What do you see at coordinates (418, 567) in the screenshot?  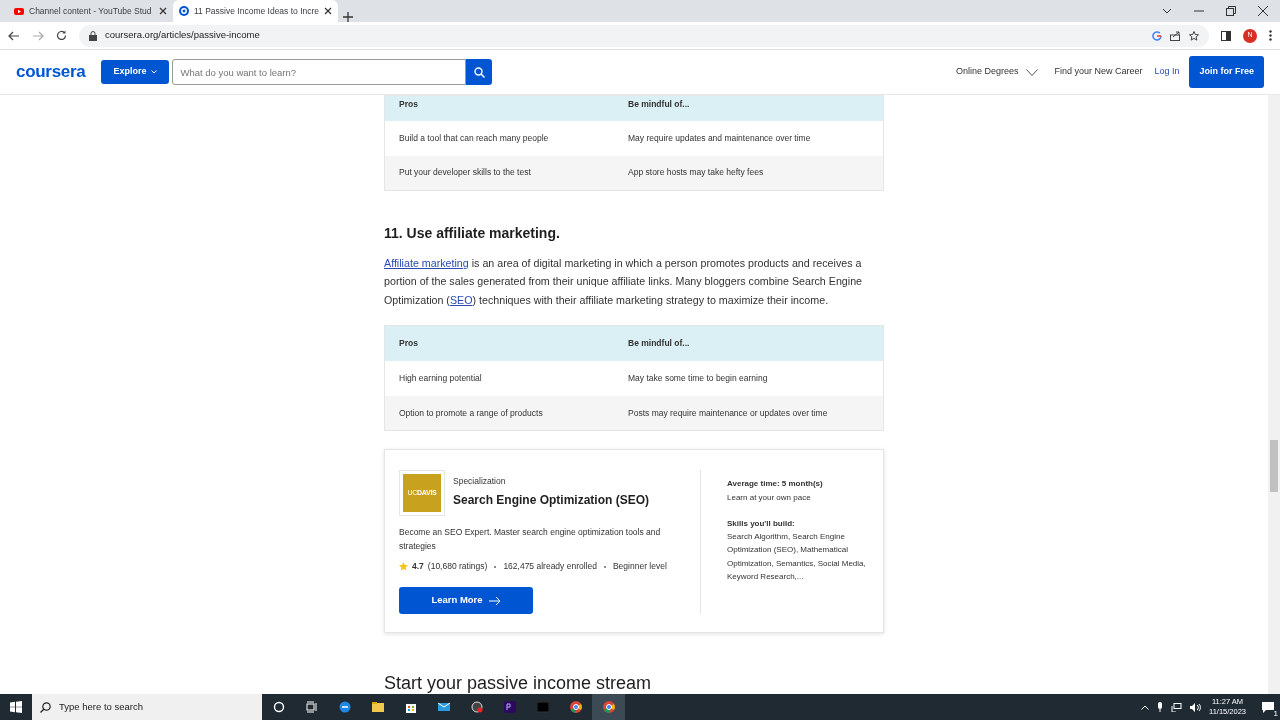 I see `rating-value: 4.7` at bounding box center [418, 567].